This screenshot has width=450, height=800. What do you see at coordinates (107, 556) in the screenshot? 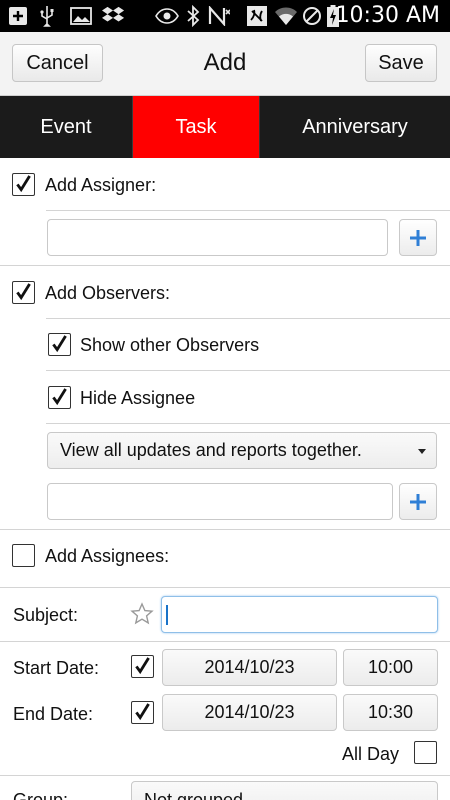
I see `assignees-label: Add Assignees:` at bounding box center [107, 556].